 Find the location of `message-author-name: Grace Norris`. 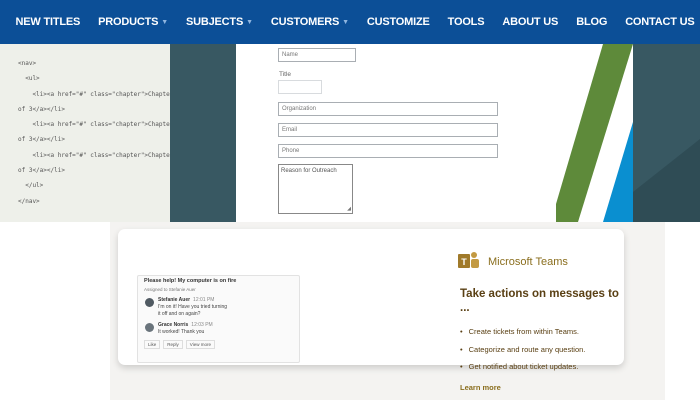

message-author-name: Grace Norris is located at coordinates (173, 325).